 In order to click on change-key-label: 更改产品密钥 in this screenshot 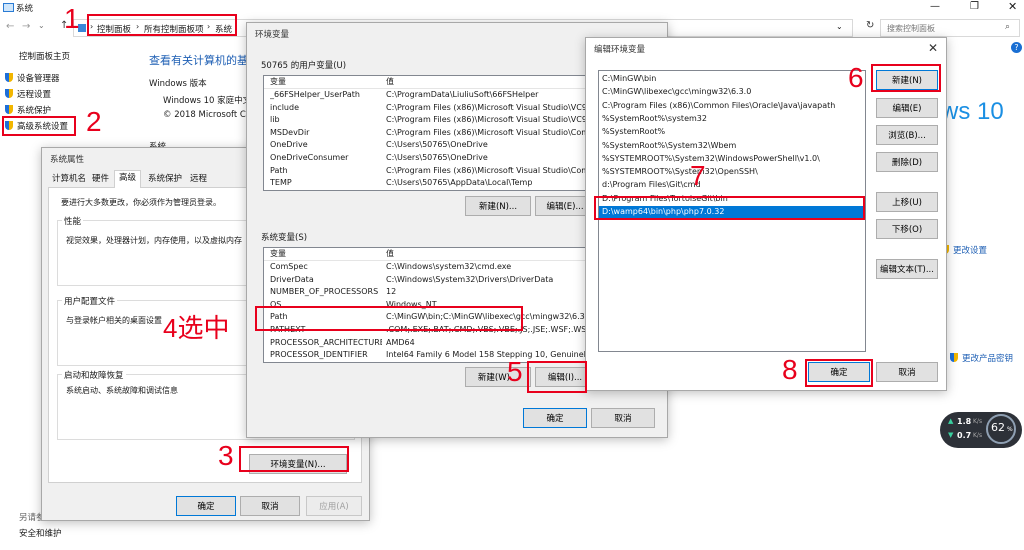, I will do `click(988, 359)`.